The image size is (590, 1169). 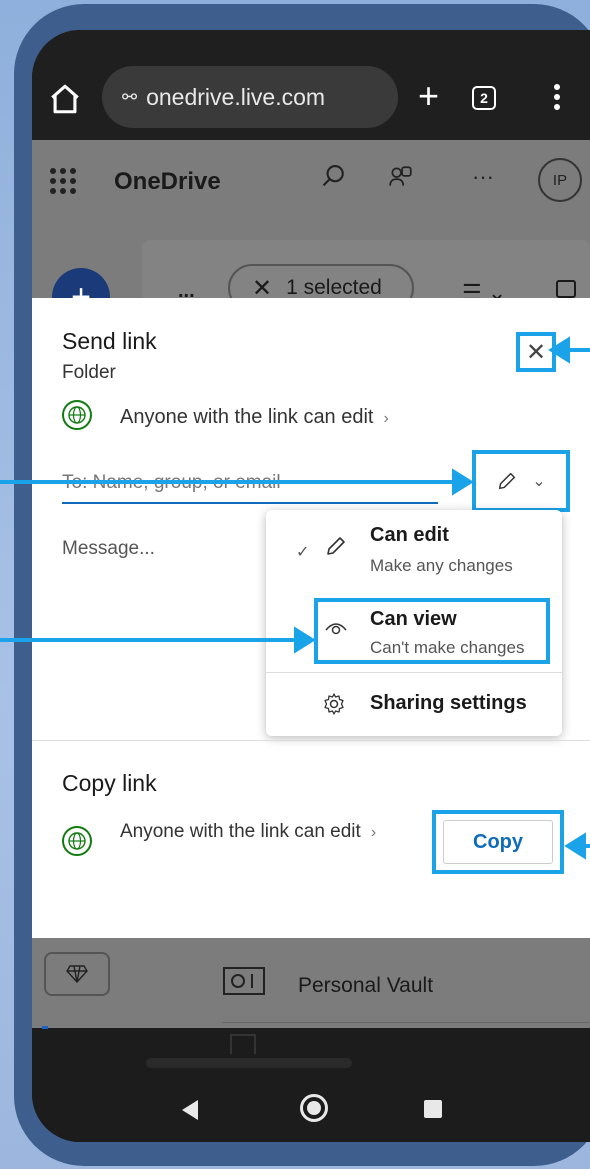 I want to click on app-launcher-icon, so click(x=63, y=181).